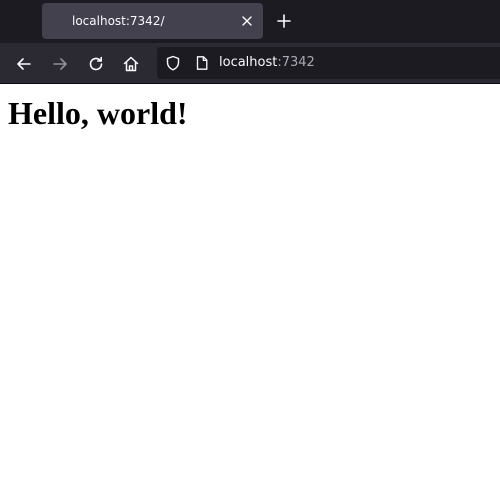 The image size is (500, 500). I want to click on tab-localhost: localhost:7342/, so click(152, 21).